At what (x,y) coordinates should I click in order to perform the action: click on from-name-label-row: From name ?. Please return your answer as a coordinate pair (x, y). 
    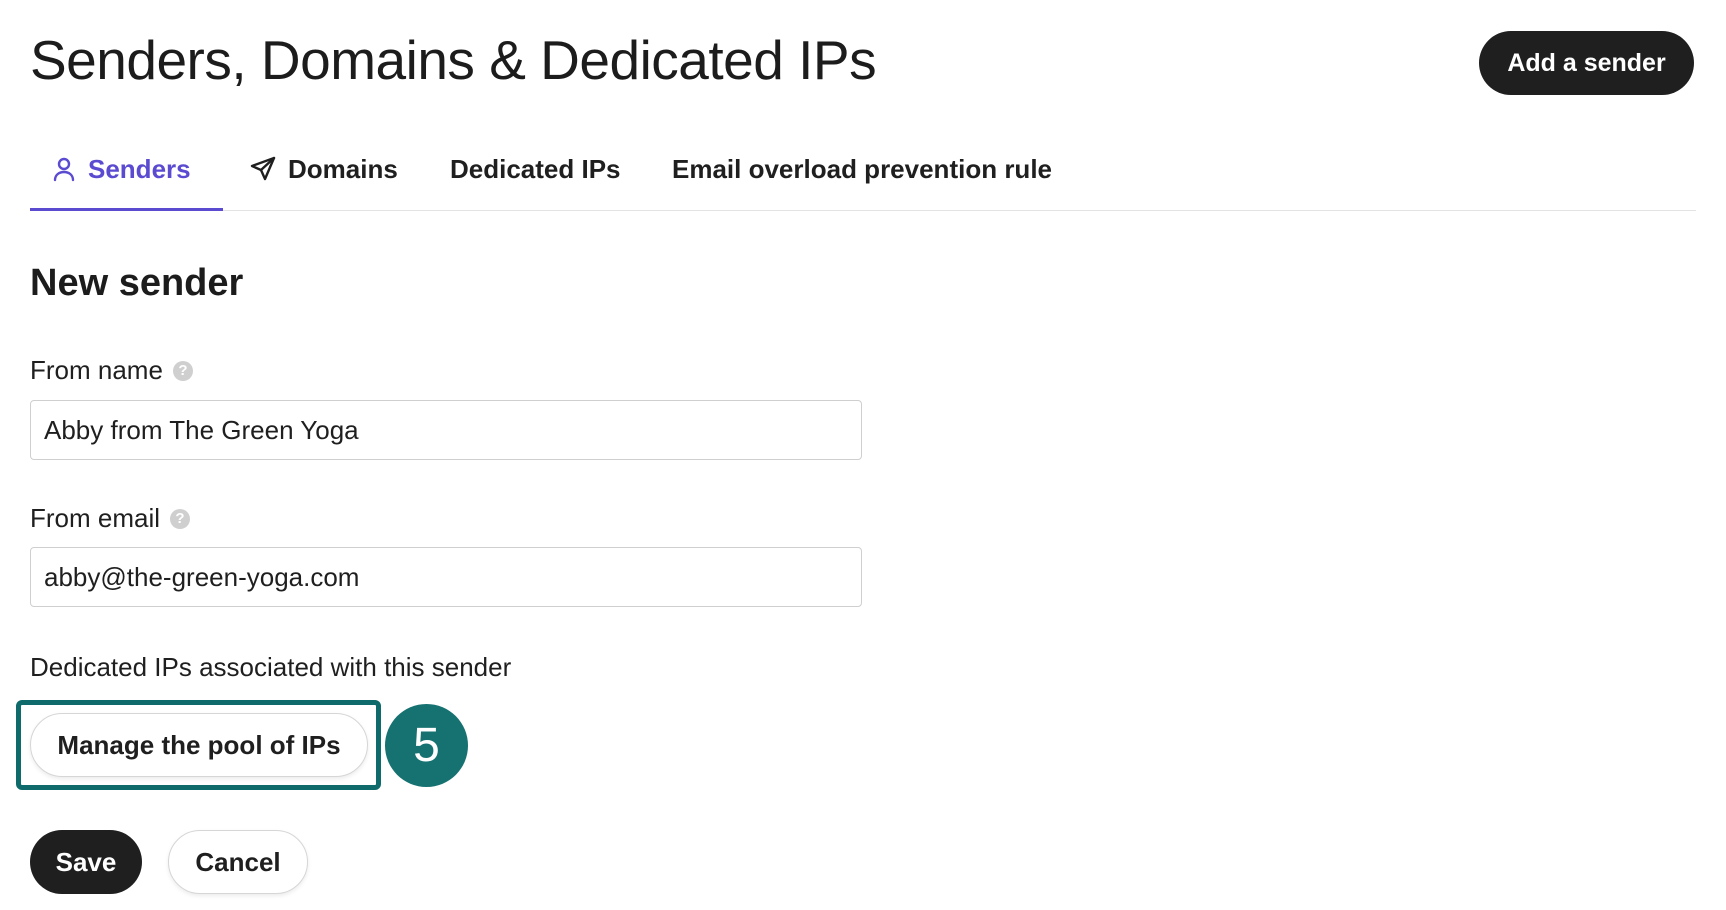
    Looking at the image, I should click on (111, 370).